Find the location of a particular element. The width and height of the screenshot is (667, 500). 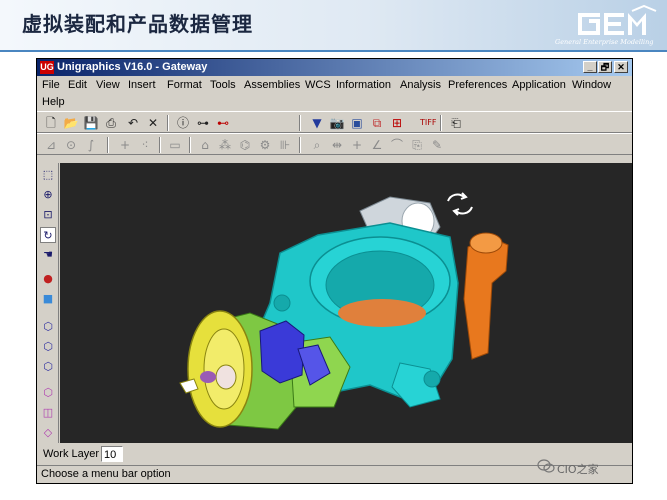

fit-icon: ⊡ is located at coordinates (48, 215).